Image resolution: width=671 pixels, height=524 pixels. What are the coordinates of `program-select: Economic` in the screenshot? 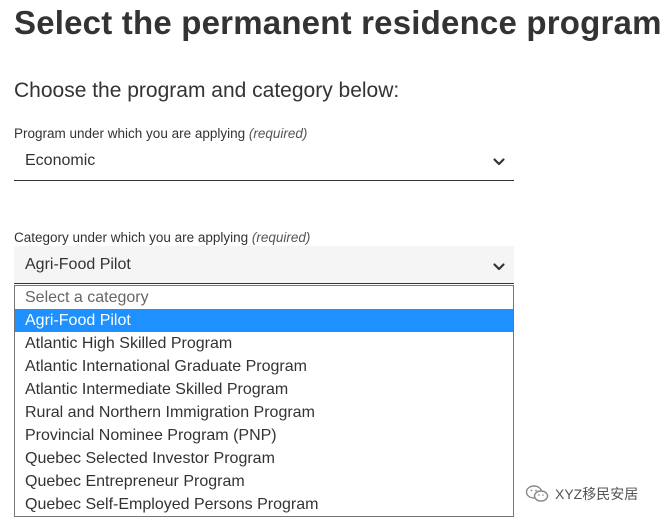 It's located at (264, 163).